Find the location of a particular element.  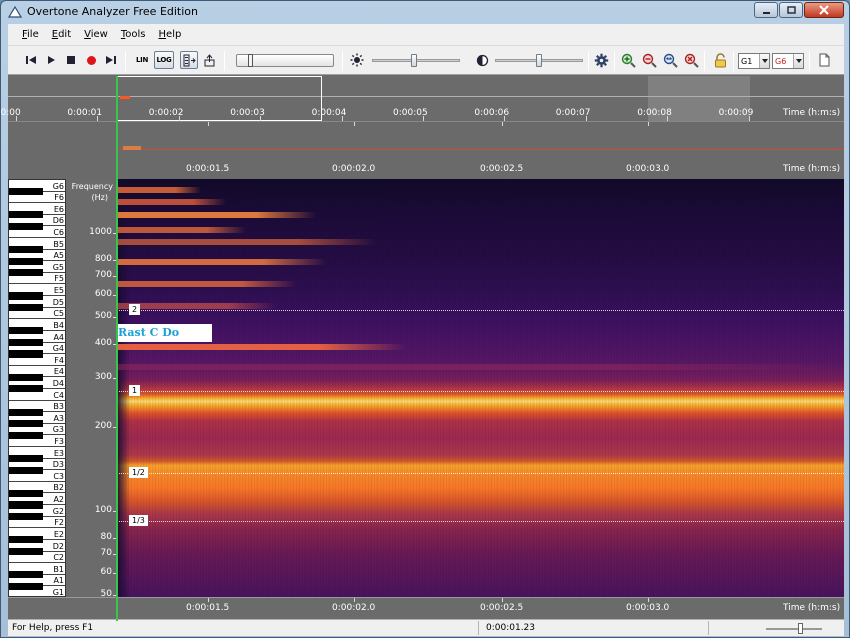

zoom-out-button is located at coordinates (649, 60).